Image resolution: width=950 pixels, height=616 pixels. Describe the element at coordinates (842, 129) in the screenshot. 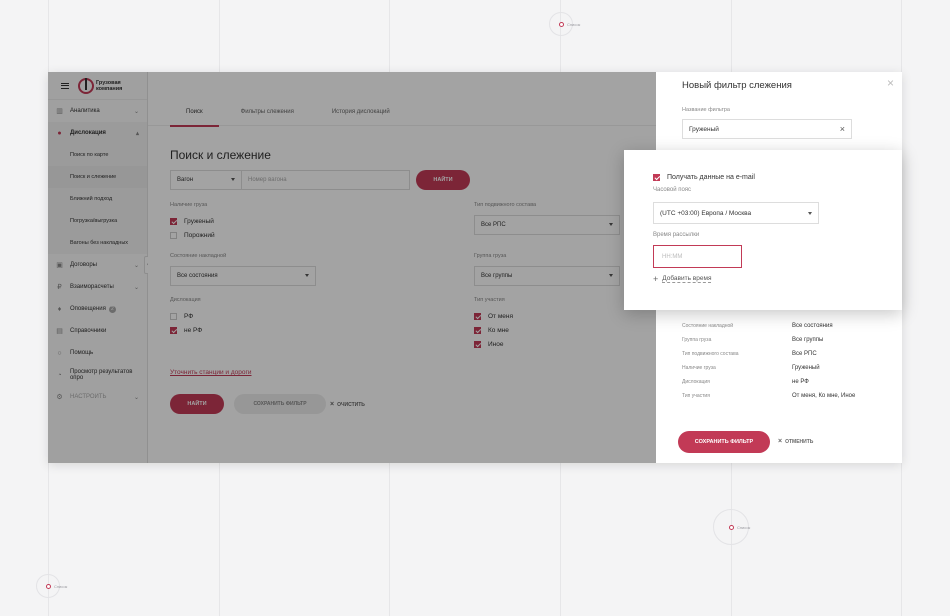

I see `clear-input-icon: ×` at that location.